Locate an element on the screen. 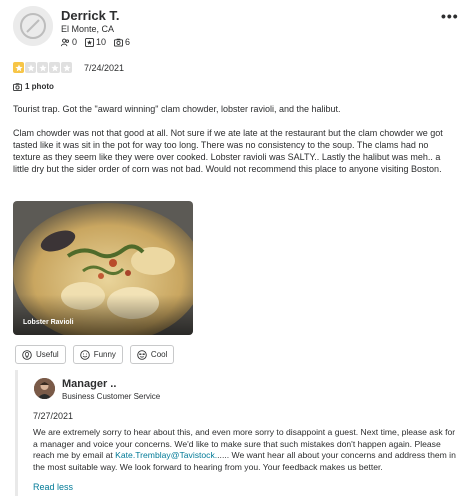 The width and height of the screenshot is (468, 499). lightbulb-icon is located at coordinates (27, 354).